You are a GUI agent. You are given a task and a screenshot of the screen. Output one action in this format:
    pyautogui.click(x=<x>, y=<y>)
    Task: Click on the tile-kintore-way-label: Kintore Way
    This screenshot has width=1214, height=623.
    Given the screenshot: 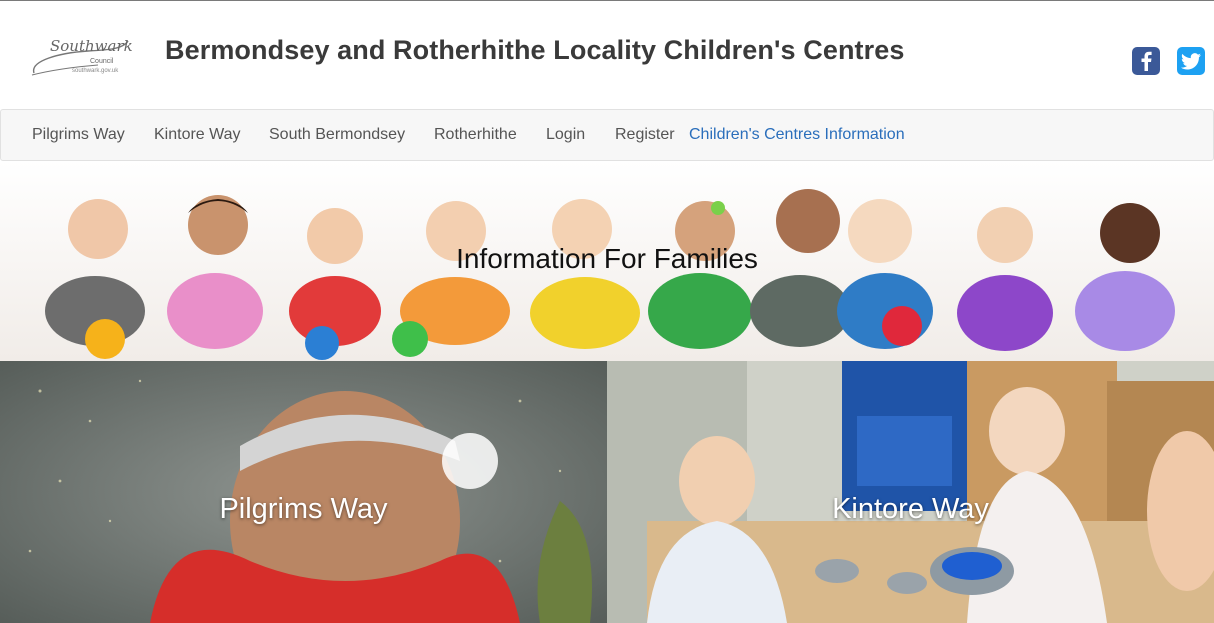 What is the action you would take?
    pyautogui.click(x=910, y=509)
    